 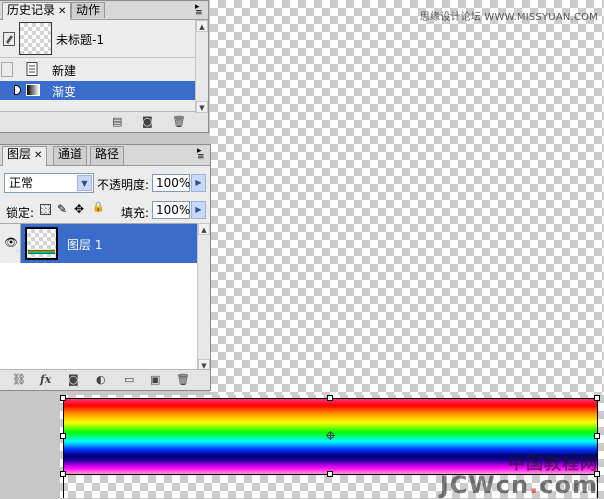 I want to click on tab-channels-label: 通道, so click(x=70, y=154).